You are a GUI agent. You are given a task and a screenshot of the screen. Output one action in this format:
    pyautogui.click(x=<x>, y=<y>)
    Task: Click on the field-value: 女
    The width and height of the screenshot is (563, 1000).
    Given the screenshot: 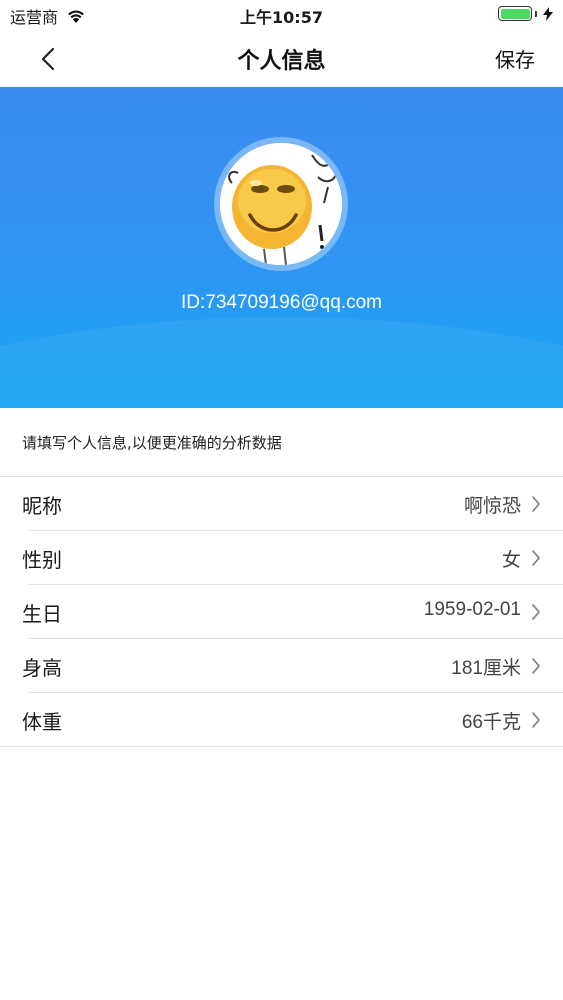 What is the action you would take?
    pyautogui.click(x=511, y=560)
    